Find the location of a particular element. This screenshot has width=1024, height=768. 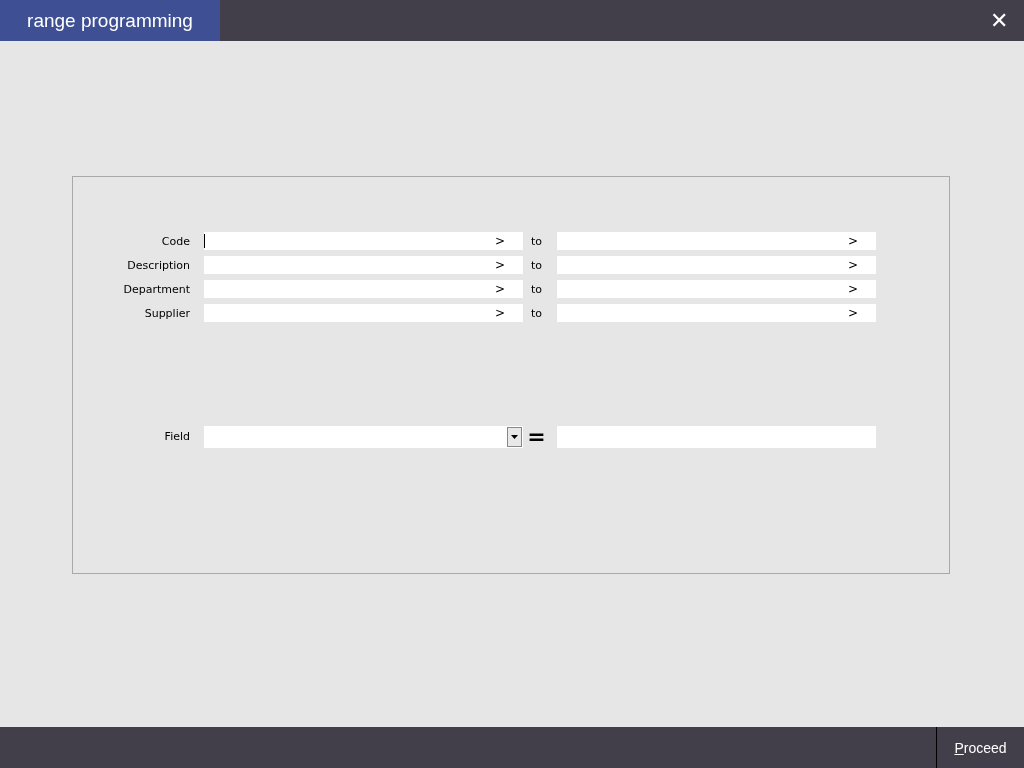

field-label: Department is located at coordinates (156, 289).